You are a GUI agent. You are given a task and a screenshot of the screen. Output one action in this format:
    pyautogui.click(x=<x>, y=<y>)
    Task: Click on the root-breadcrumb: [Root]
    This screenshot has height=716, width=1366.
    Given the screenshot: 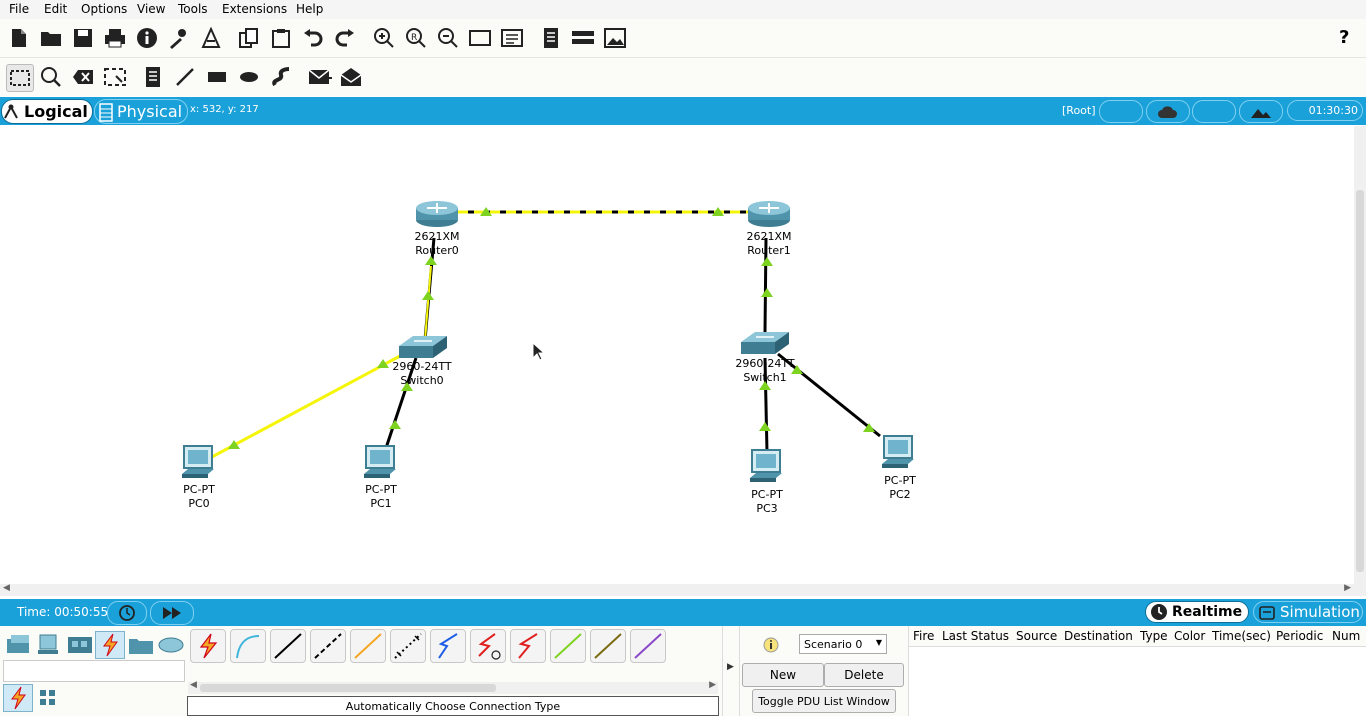 What is the action you would take?
    pyautogui.click(x=1079, y=110)
    